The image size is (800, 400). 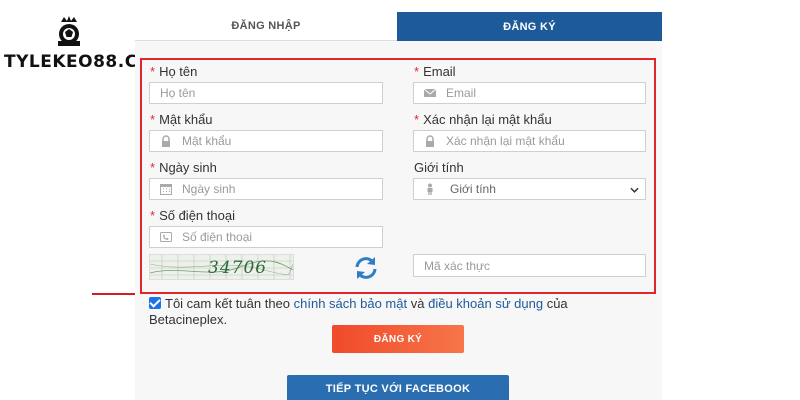 I want to click on calendar-icon, so click(x=166, y=189).